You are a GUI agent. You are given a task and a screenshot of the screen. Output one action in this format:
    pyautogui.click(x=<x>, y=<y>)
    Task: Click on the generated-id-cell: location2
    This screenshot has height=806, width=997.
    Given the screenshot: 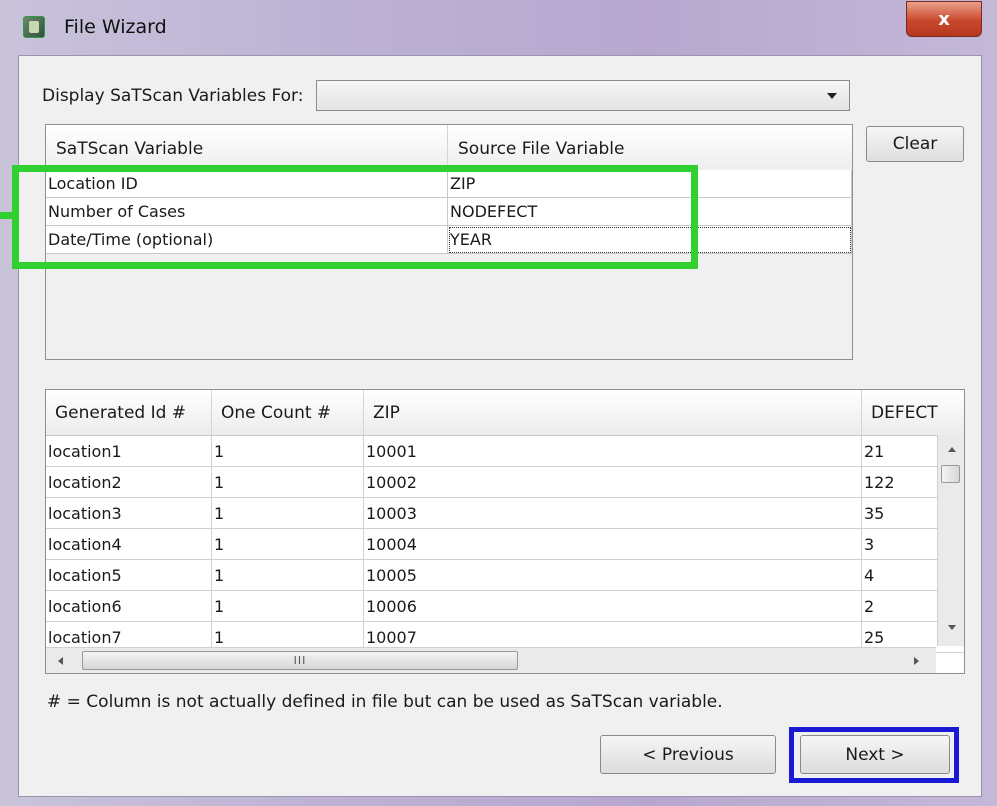 What is the action you would take?
    pyautogui.click(x=129, y=482)
    